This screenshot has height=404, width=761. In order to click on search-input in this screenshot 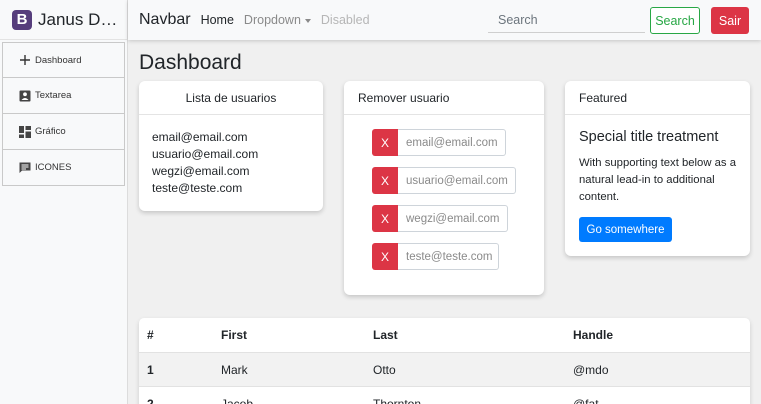, I will do `click(566, 20)`.